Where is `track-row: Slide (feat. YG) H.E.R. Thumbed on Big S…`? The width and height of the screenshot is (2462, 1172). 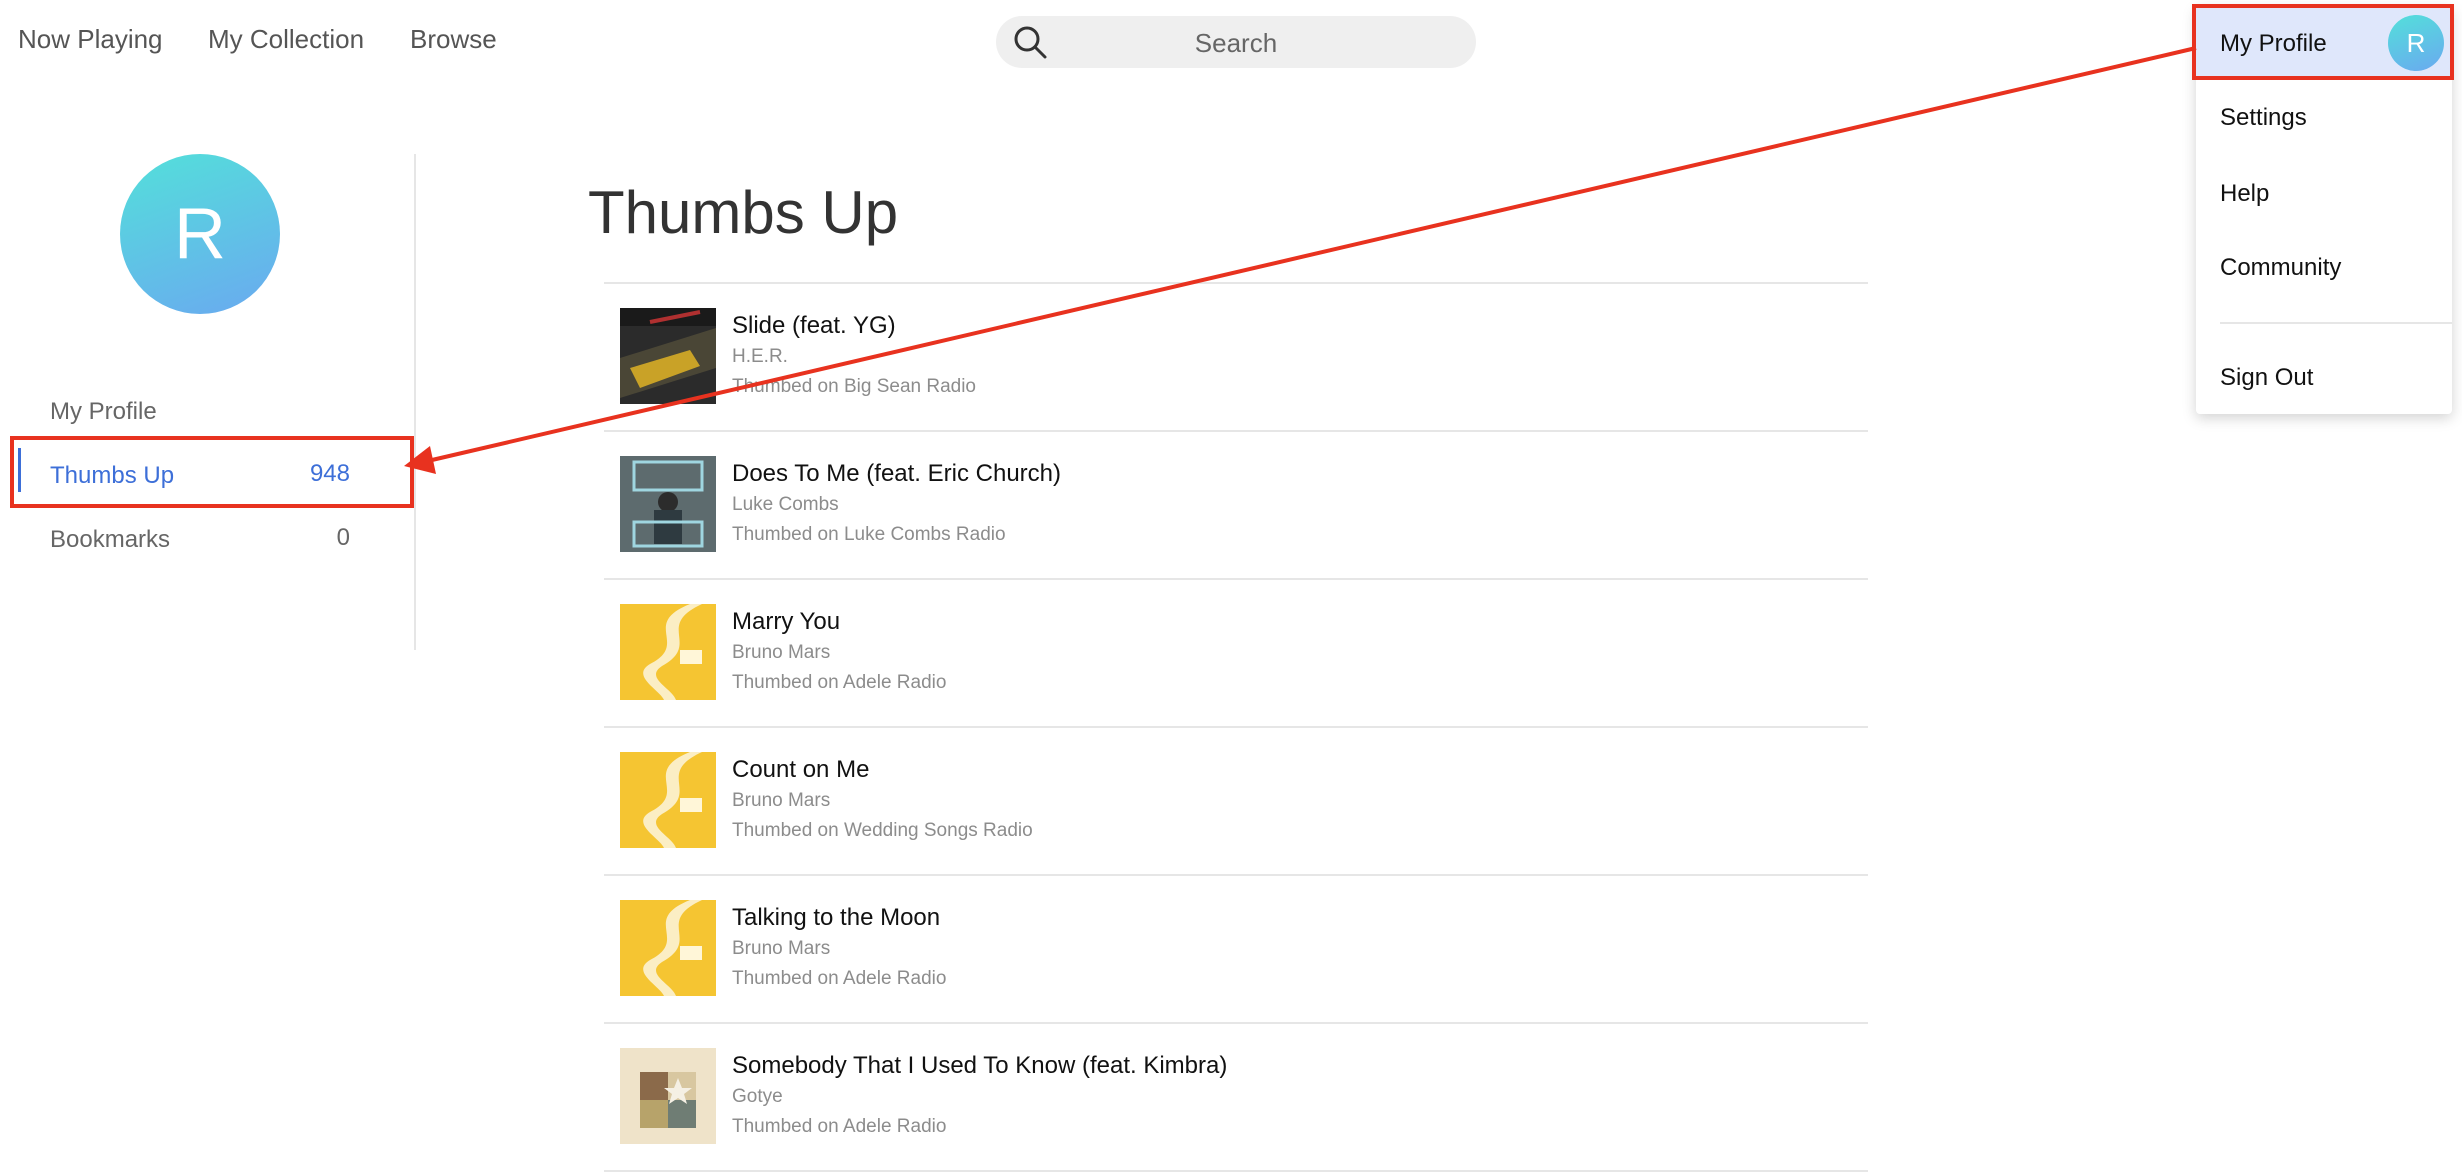 track-row: Slide (feat. YG) H.E.R. Thumbed on Big S… is located at coordinates (1236, 356).